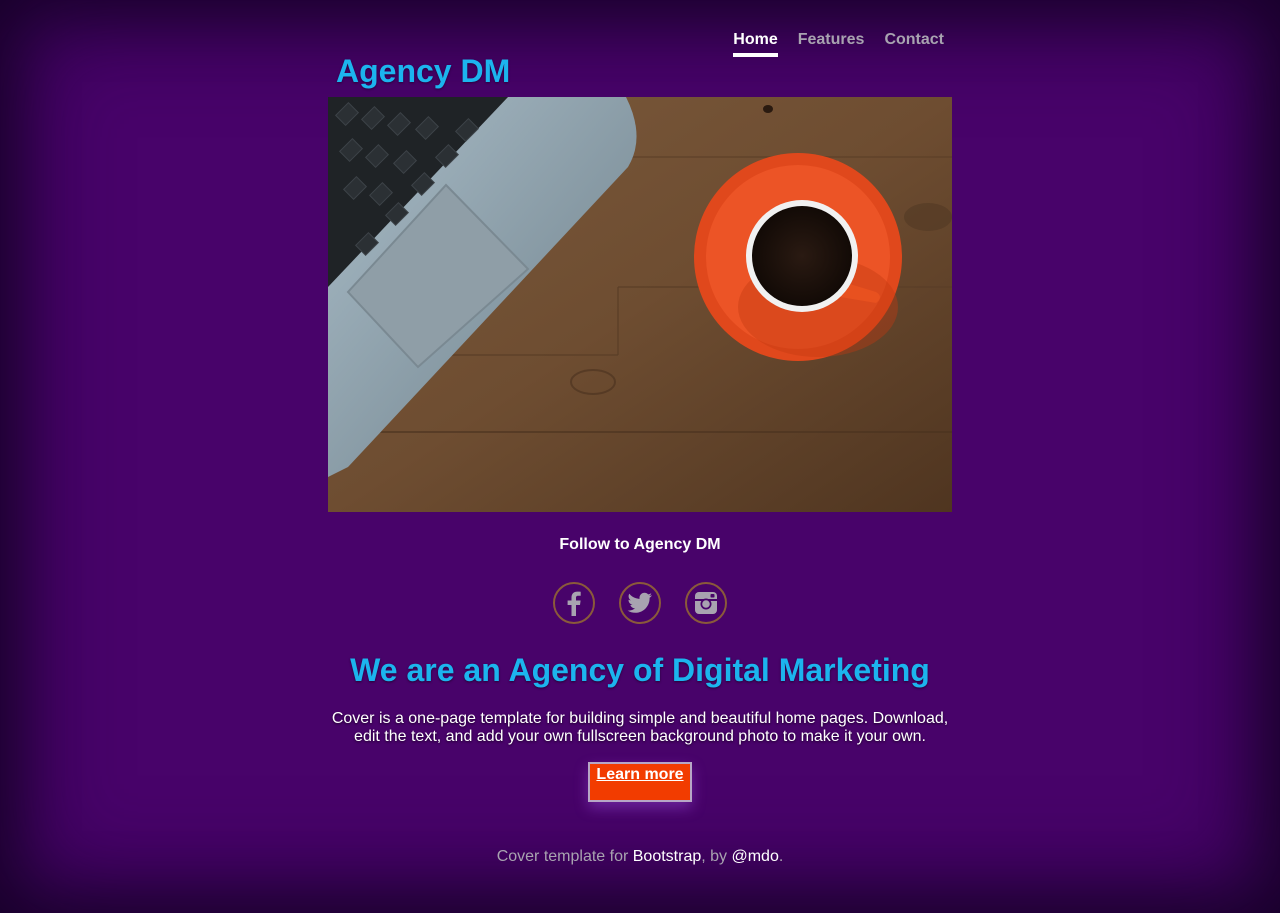 The width and height of the screenshot is (1280, 913). What do you see at coordinates (716, 856) in the screenshot?
I see `footer-middle: , by` at bounding box center [716, 856].